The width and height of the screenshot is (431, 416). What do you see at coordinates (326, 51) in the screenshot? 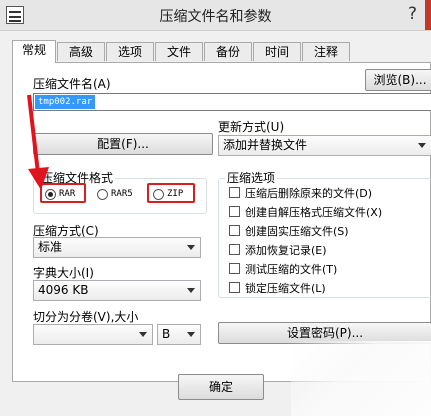
I see `tab-comment: 注释` at bounding box center [326, 51].